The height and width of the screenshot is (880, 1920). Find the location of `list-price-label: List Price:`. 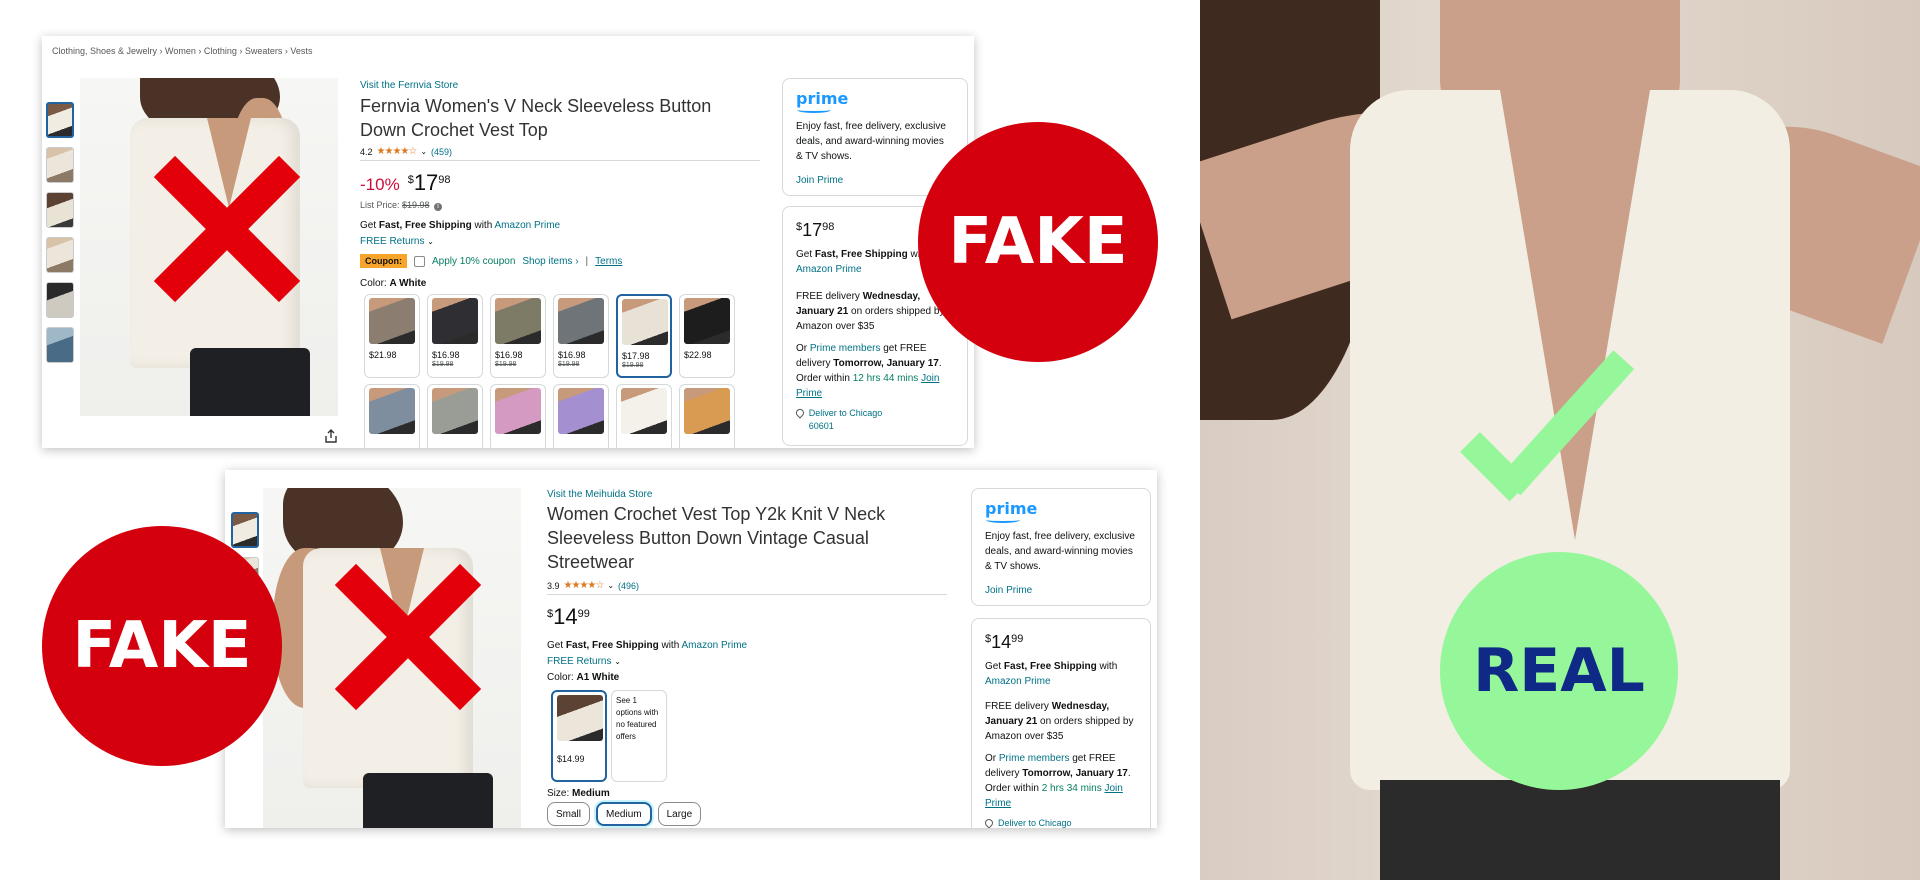

list-price-label: List Price: is located at coordinates (380, 205).